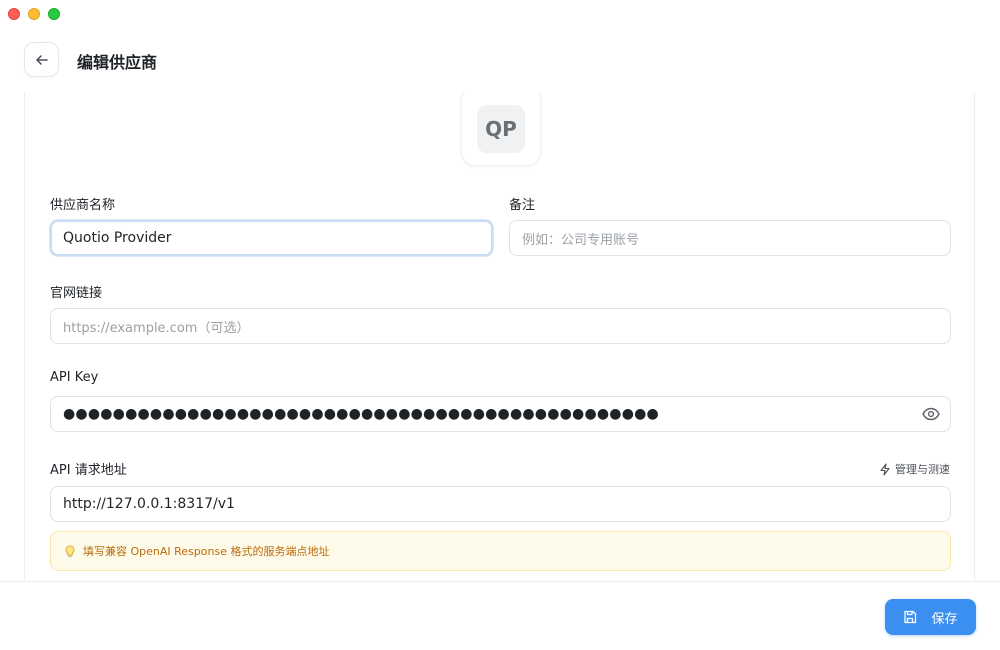 This screenshot has width=1000, height=650. Describe the element at coordinates (910, 617) in the screenshot. I see `save-icon` at that location.